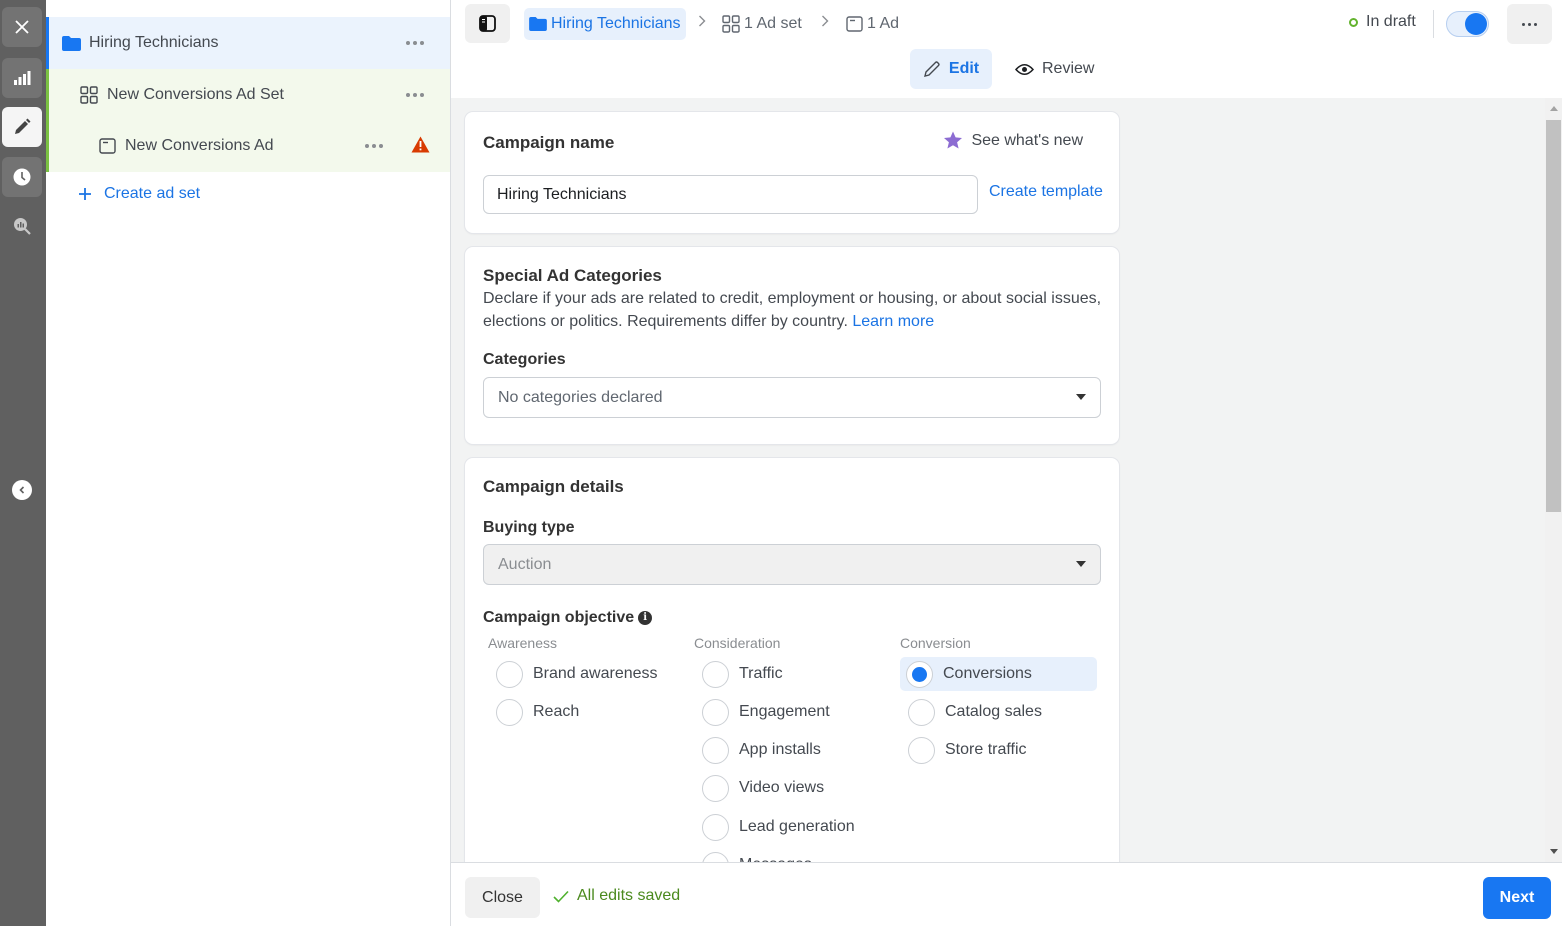 The width and height of the screenshot is (1562, 926). Describe the element at coordinates (152, 193) in the screenshot. I see `create-adset-label: Create ad set` at that location.